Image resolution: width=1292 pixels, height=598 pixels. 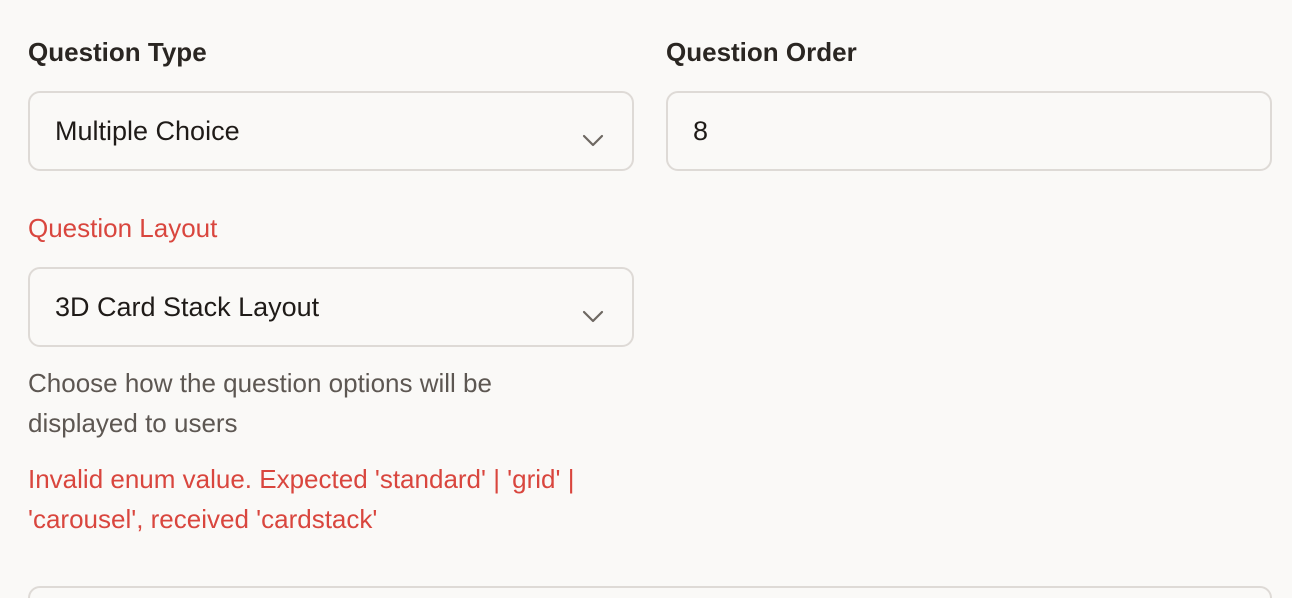 I want to click on question-layout-select: 3D Card Stack Layout, so click(x=331, y=307).